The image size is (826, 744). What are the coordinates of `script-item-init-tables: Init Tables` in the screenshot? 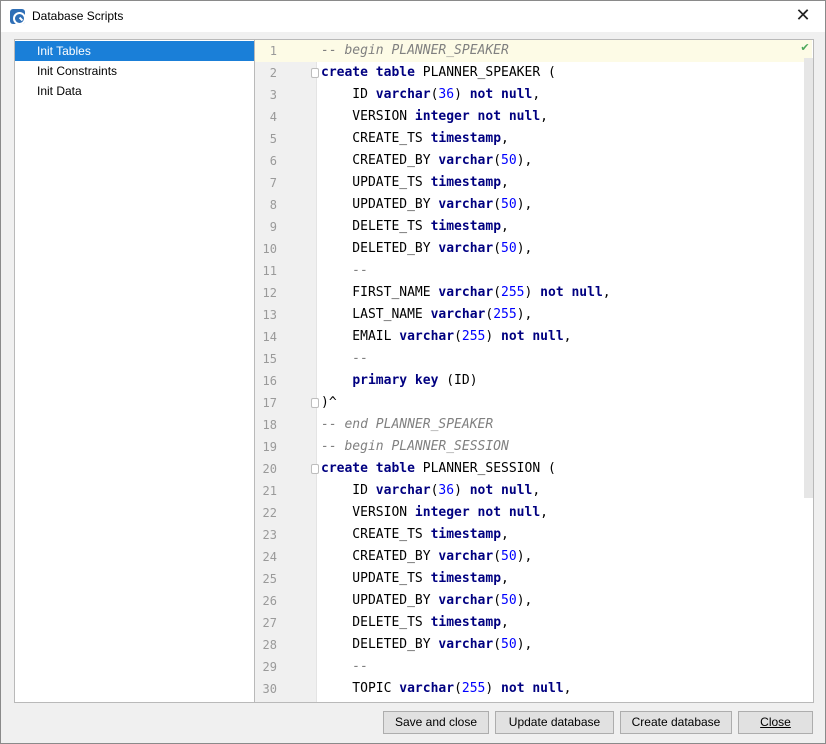 It's located at (134, 51).